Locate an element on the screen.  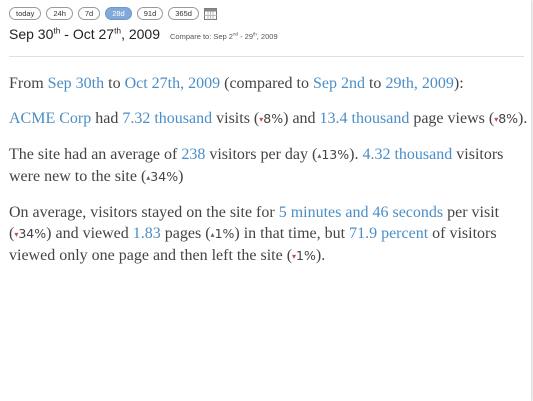
duration-delta: ▾34% is located at coordinates (30, 233).